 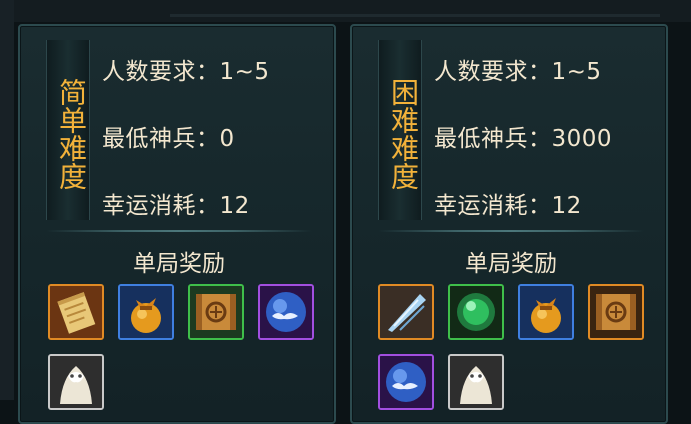 What do you see at coordinates (345, 11) in the screenshot?
I see `top-background-strip` at bounding box center [345, 11].